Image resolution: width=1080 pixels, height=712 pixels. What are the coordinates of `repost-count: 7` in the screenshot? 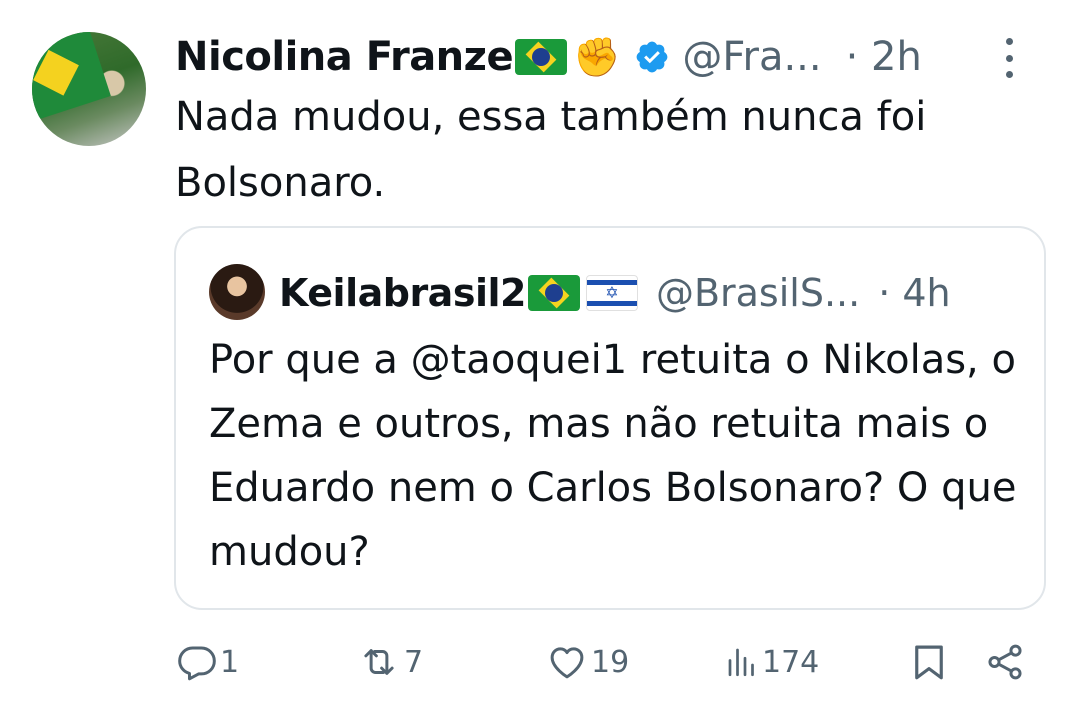 It's located at (414, 662).